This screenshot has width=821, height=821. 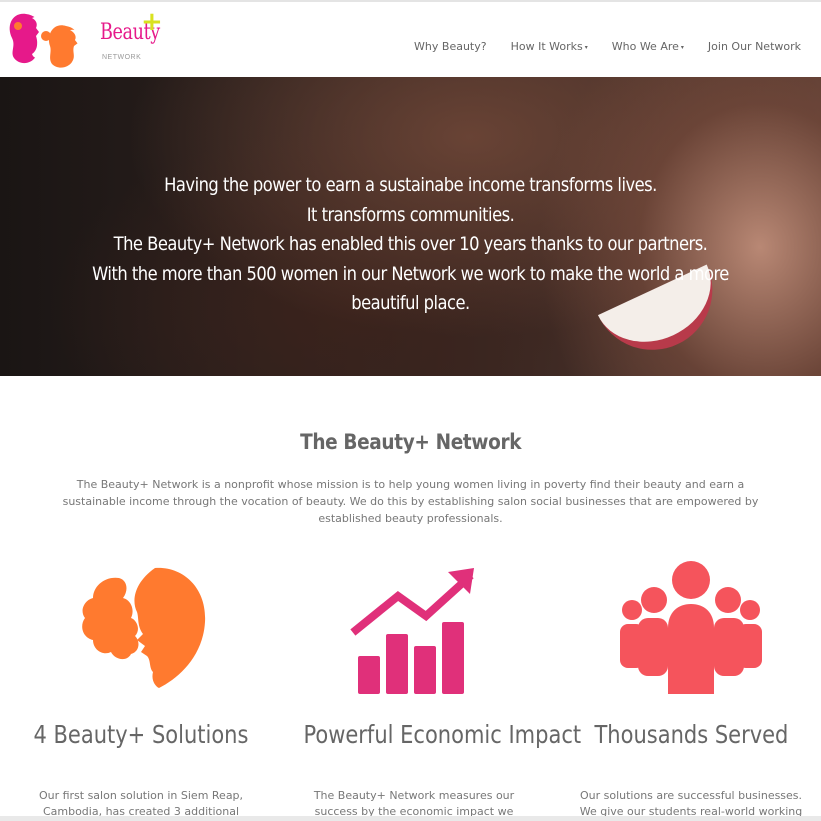 I want to click on nav-why-beauty-label: Why Beauty?, so click(x=450, y=46).